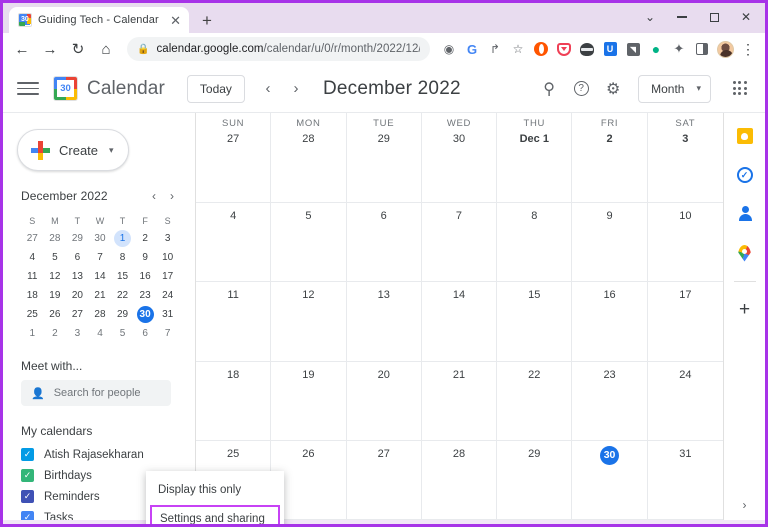  What do you see at coordinates (384, 322) in the screenshot?
I see `calendar-day-cell: 13` at bounding box center [384, 322].